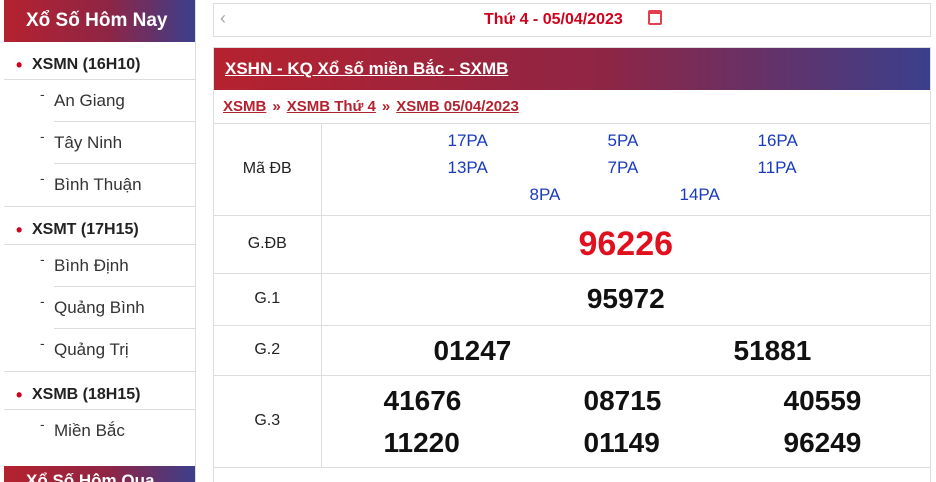  I want to click on special-prize-cell: 96226, so click(625, 244).